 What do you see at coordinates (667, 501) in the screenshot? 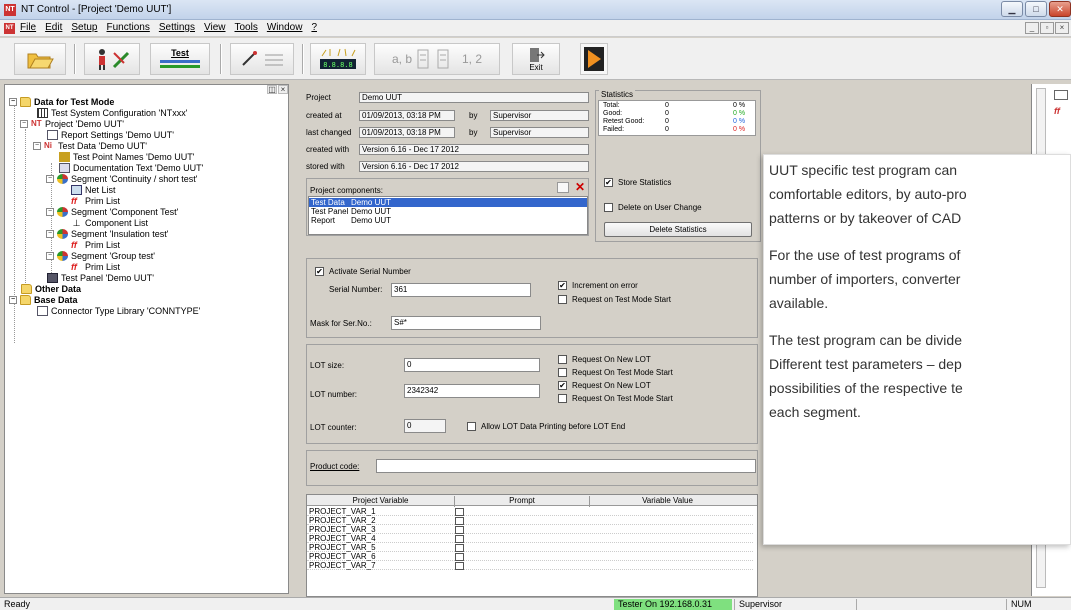
I see `column-header-value: Variable Value` at bounding box center [667, 501].